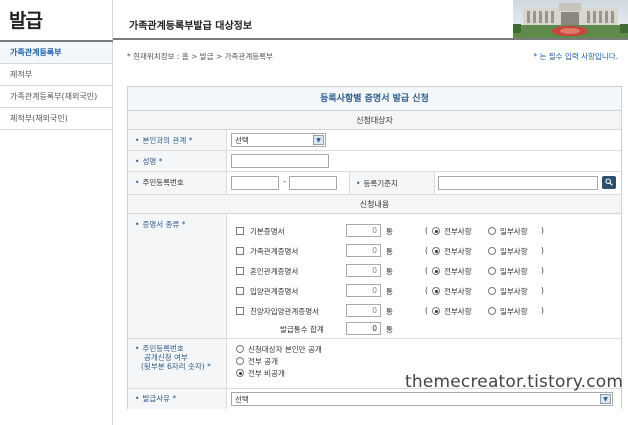 This screenshot has height=425, width=628. I want to click on disclosure-label: • 주민등록번호 공개신청 여부 (뒷부분 6자리 숫자) *, so click(177, 363).